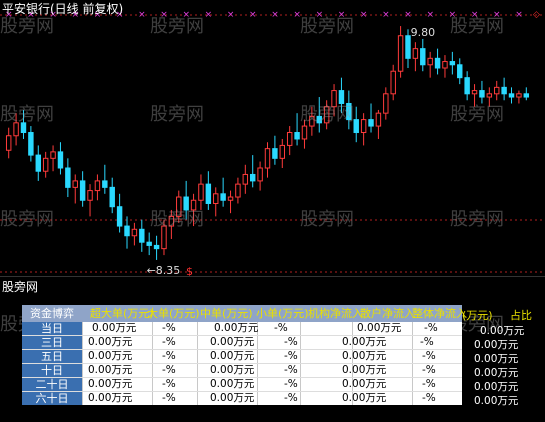 Image resolution: width=545 pixels, height=422 pixels. Describe the element at coordinates (502, 331) in the screenshot. I see `overflow-value: 0.00万元` at that location.